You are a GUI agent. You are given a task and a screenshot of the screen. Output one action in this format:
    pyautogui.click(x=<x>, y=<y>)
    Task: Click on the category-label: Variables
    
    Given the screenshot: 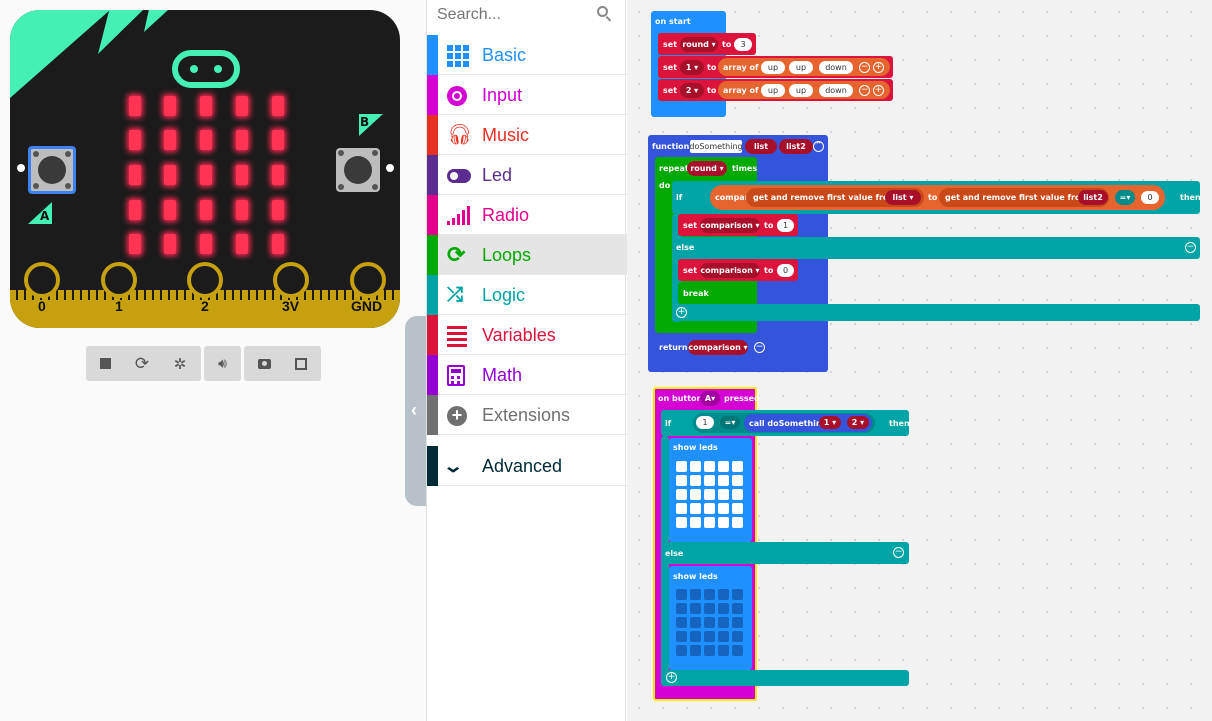 What is the action you would take?
    pyautogui.click(x=519, y=335)
    